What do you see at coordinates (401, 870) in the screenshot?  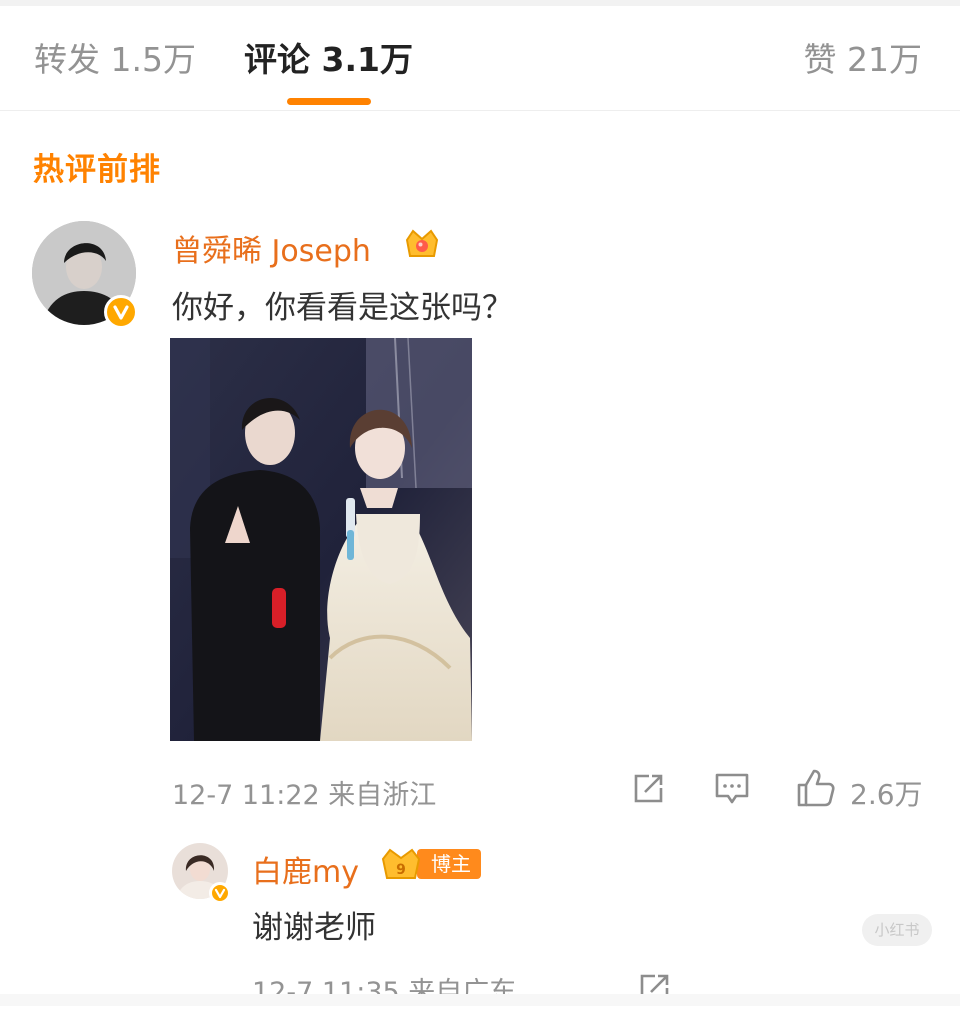 I see `svg-text: 9` at bounding box center [401, 870].